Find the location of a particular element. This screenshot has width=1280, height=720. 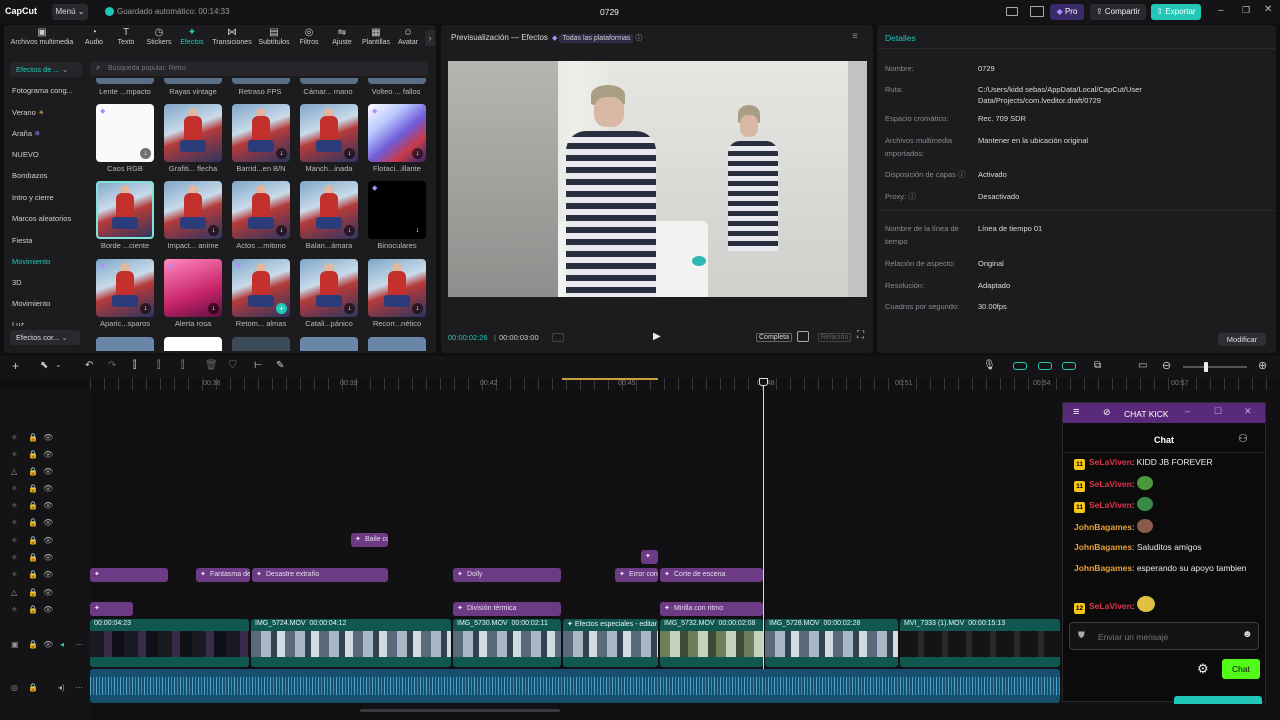

split-right-icon: ⫿ is located at coordinates (182, 365).